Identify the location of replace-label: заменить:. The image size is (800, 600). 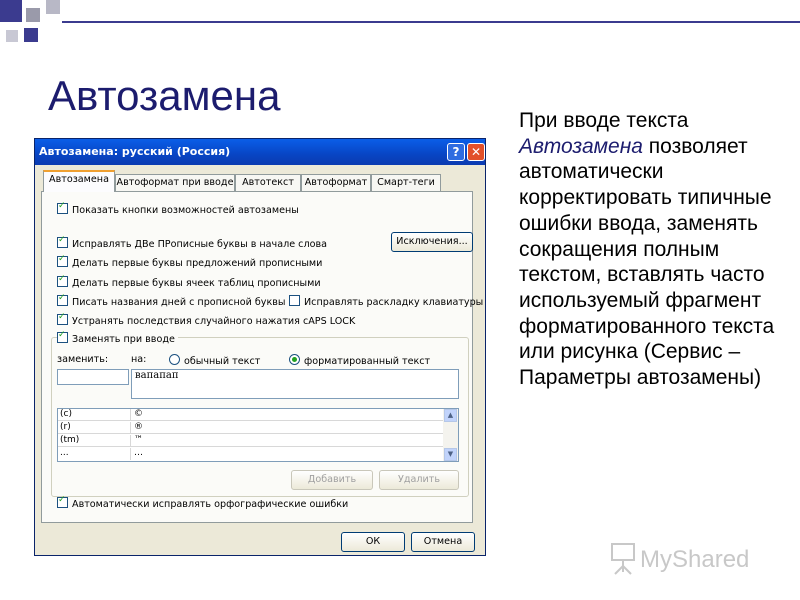
(83, 359).